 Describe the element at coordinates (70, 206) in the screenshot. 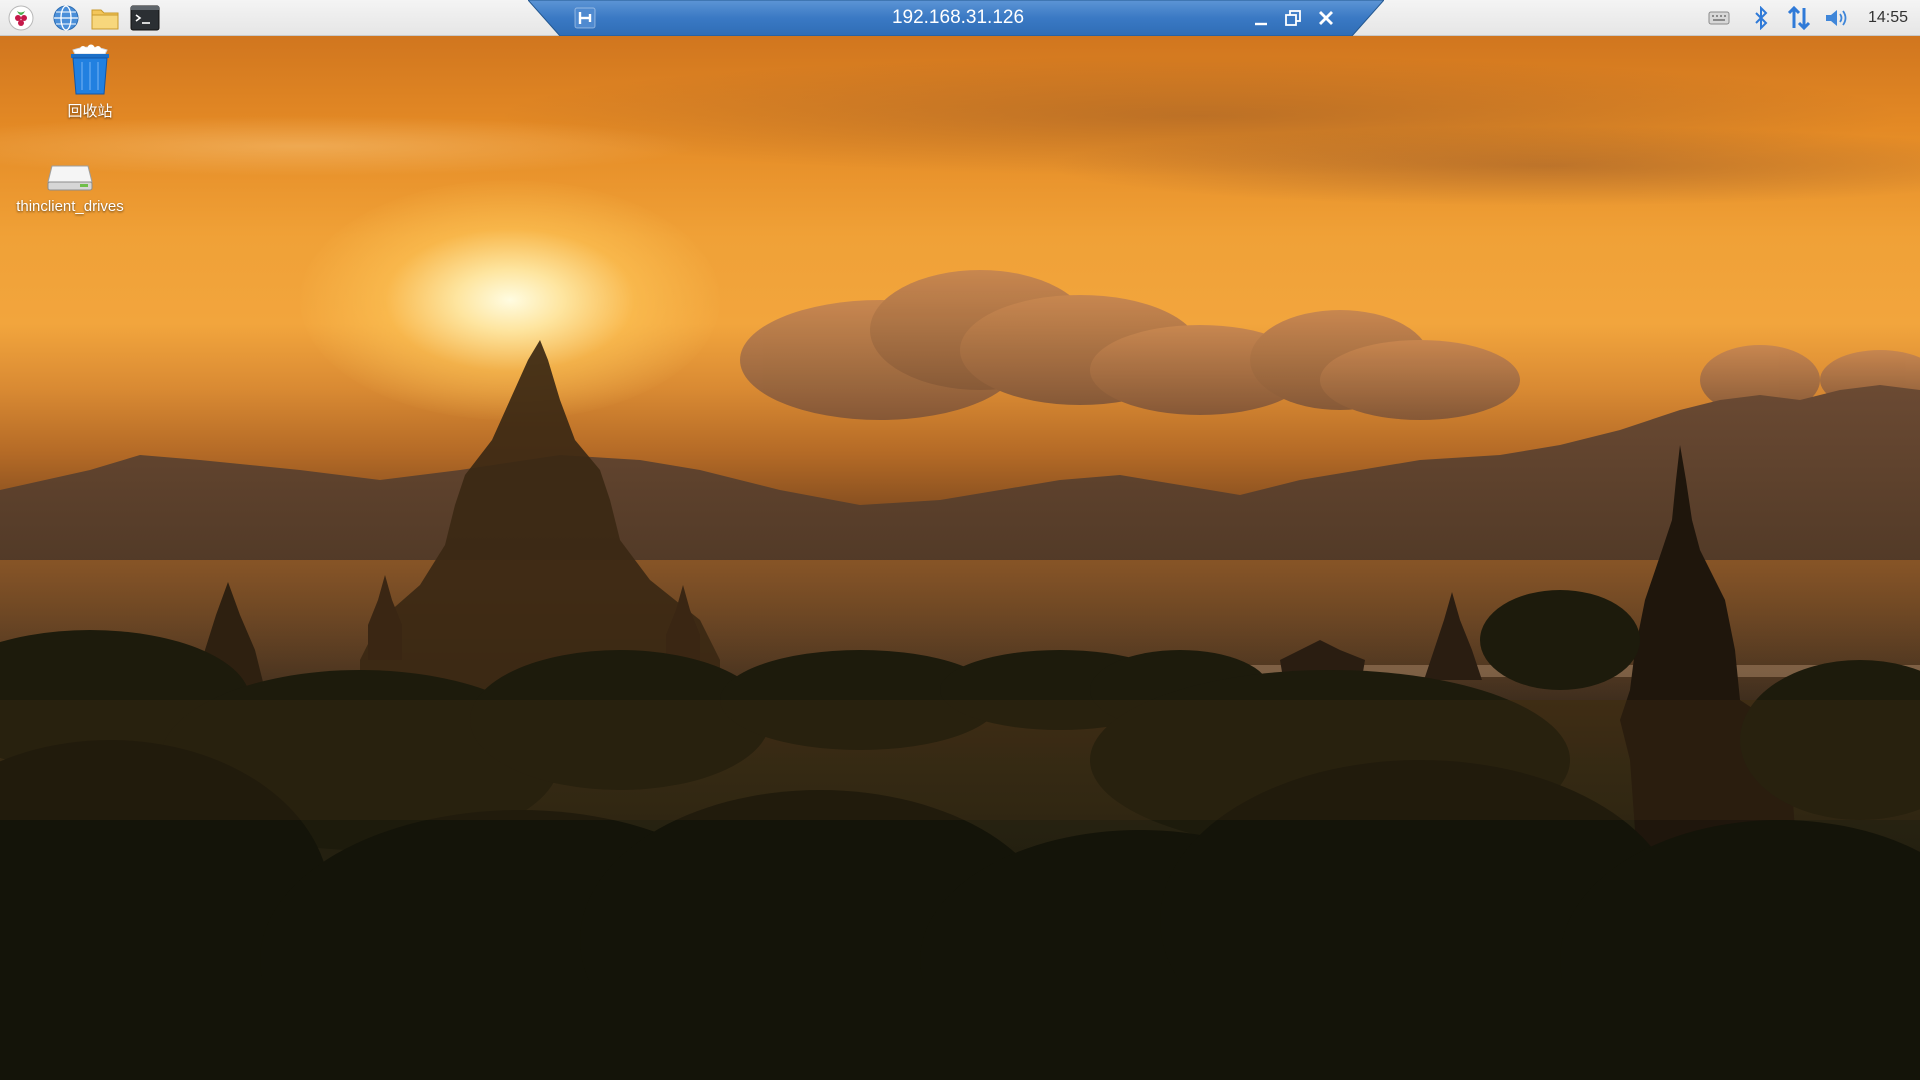

I see `desktop-icon-label: thinclient_drives` at that location.